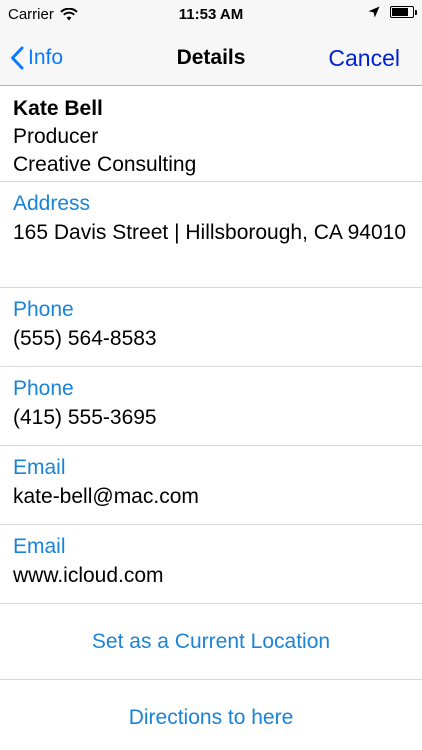 The image size is (422, 750). I want to click on battery-icon, so click(403, 12).